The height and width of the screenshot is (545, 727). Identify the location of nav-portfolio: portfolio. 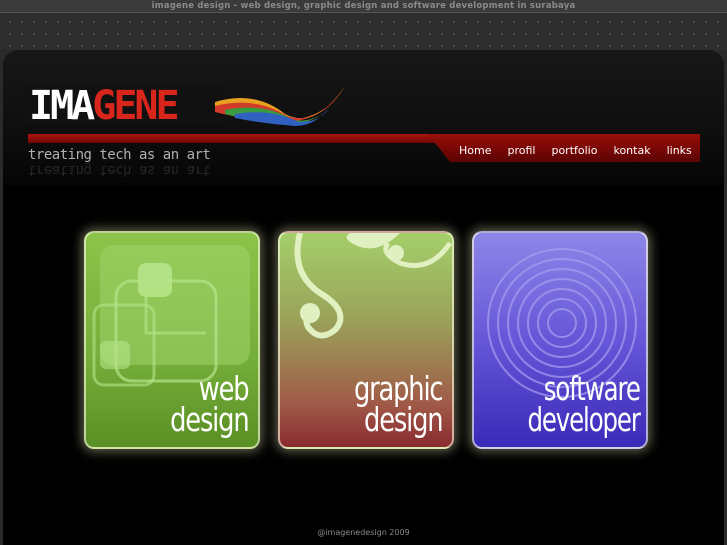
(574, 150).